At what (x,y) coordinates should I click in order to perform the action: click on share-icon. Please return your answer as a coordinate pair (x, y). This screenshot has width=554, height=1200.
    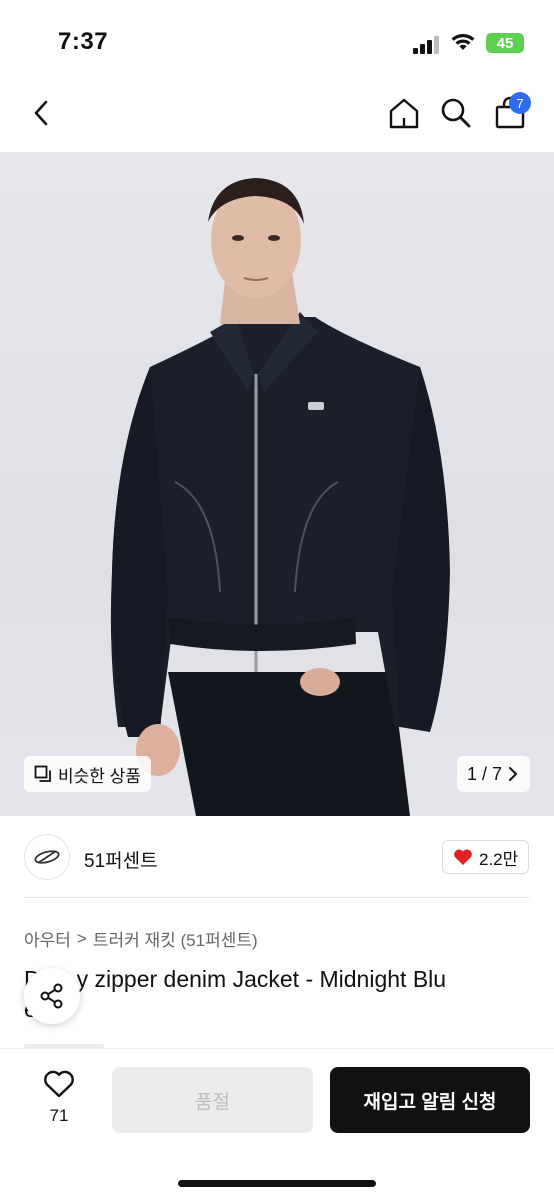
    Looking at the image, I should click on (51, 996).